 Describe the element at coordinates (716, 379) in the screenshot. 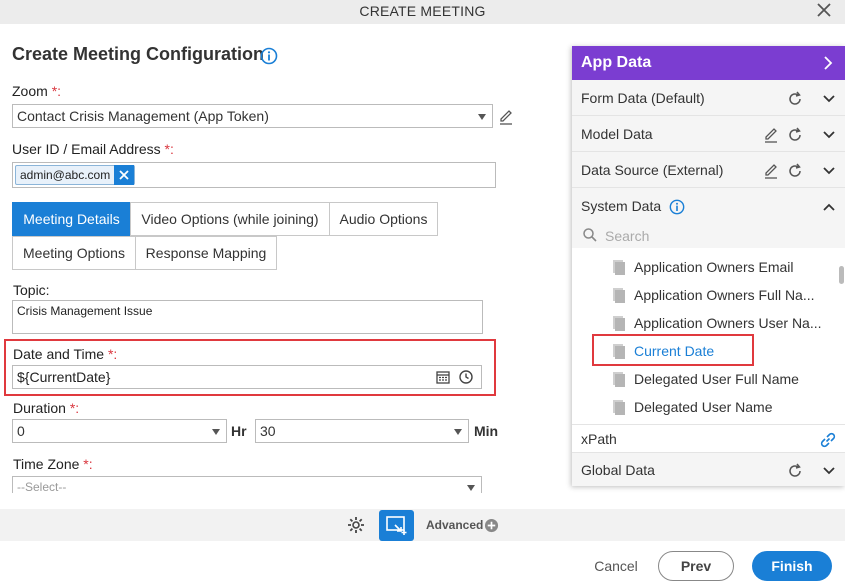

I see `tree-item-label: Delegated User Full Name` at that location.